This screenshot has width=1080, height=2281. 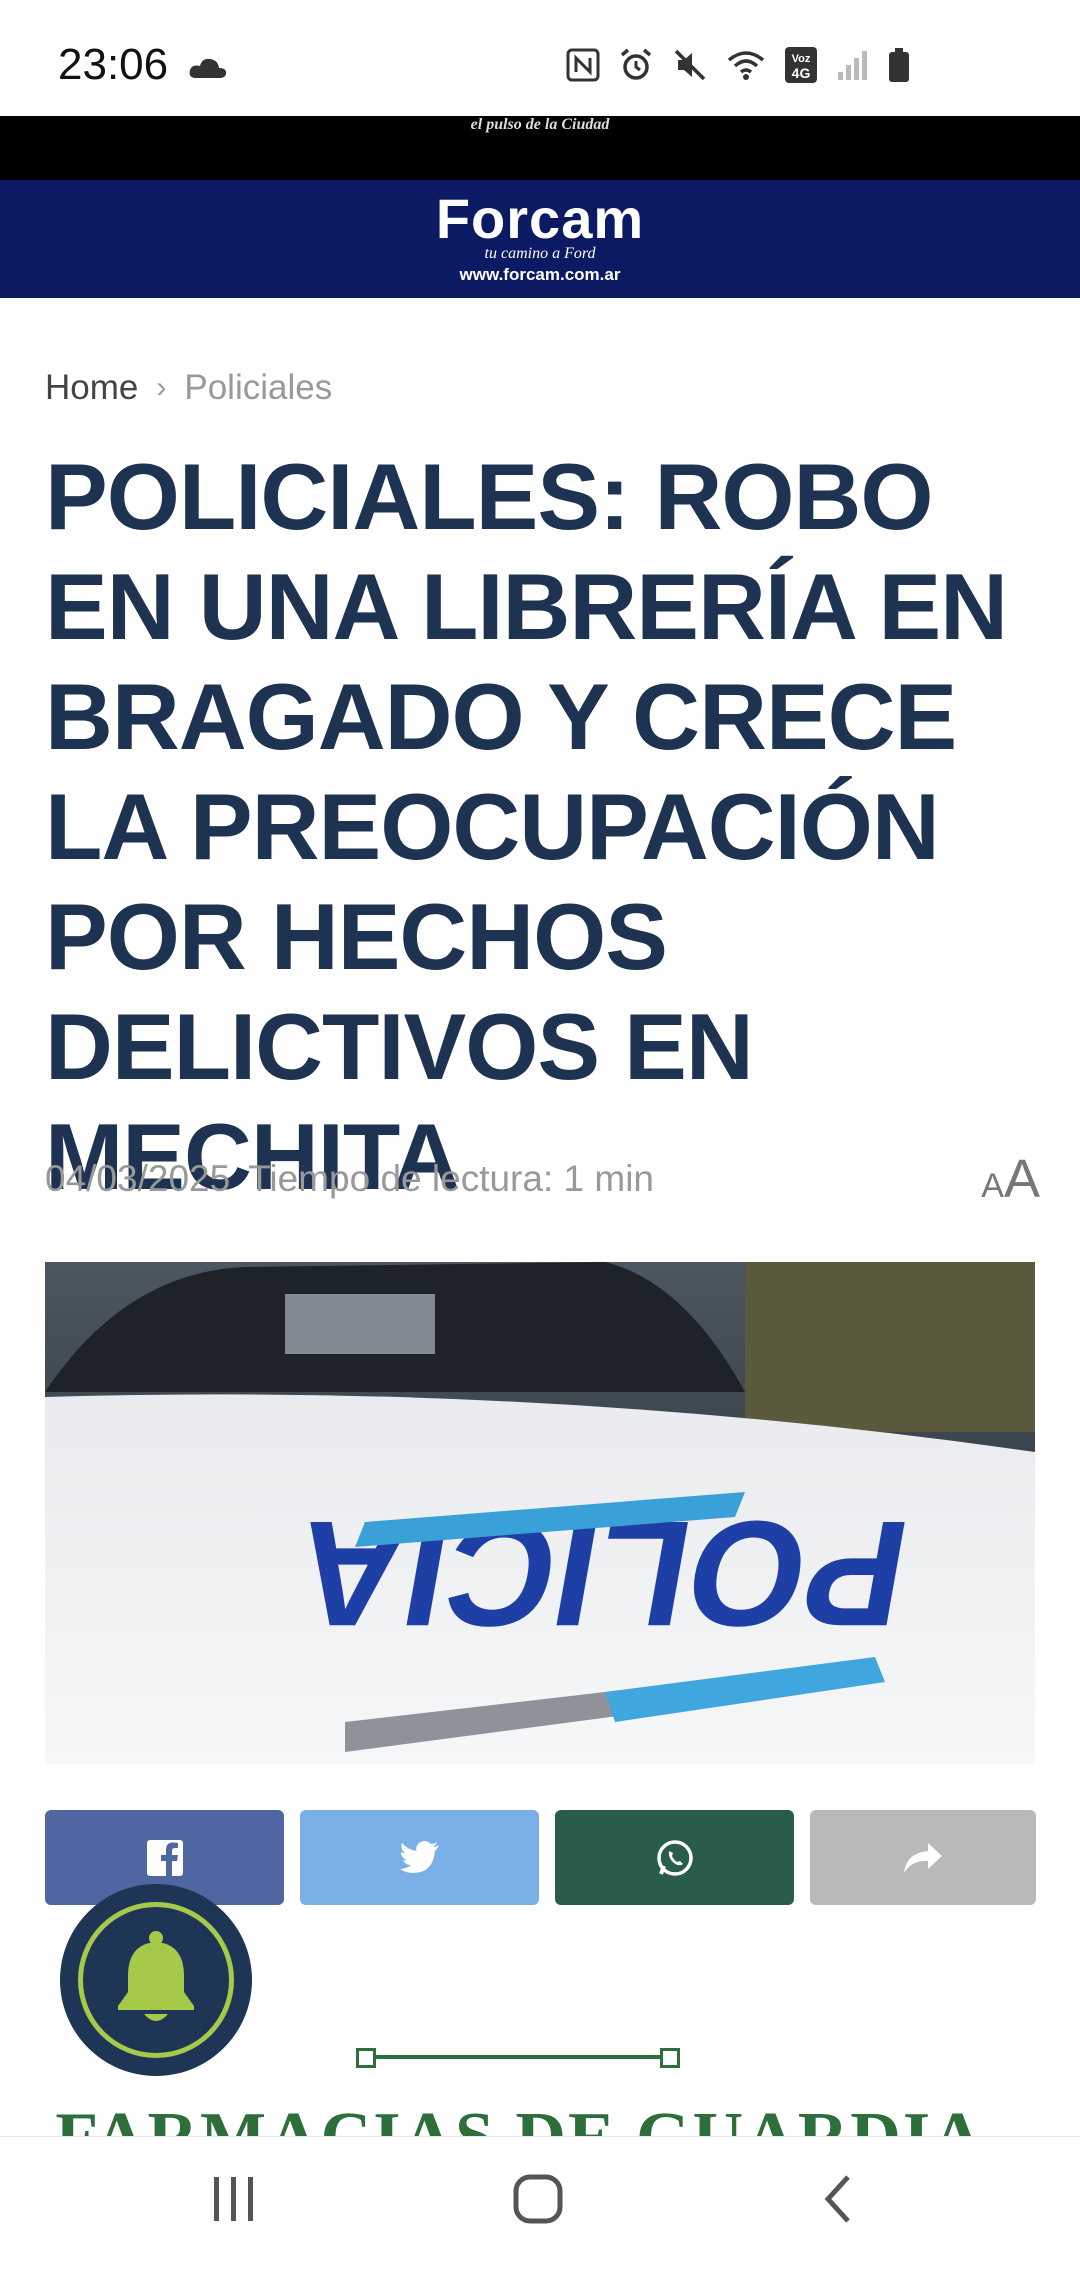 I want to click on article-meta: 04/03/2025 Tiempo de lectura: 1 min, so click(x=349, y=1179).